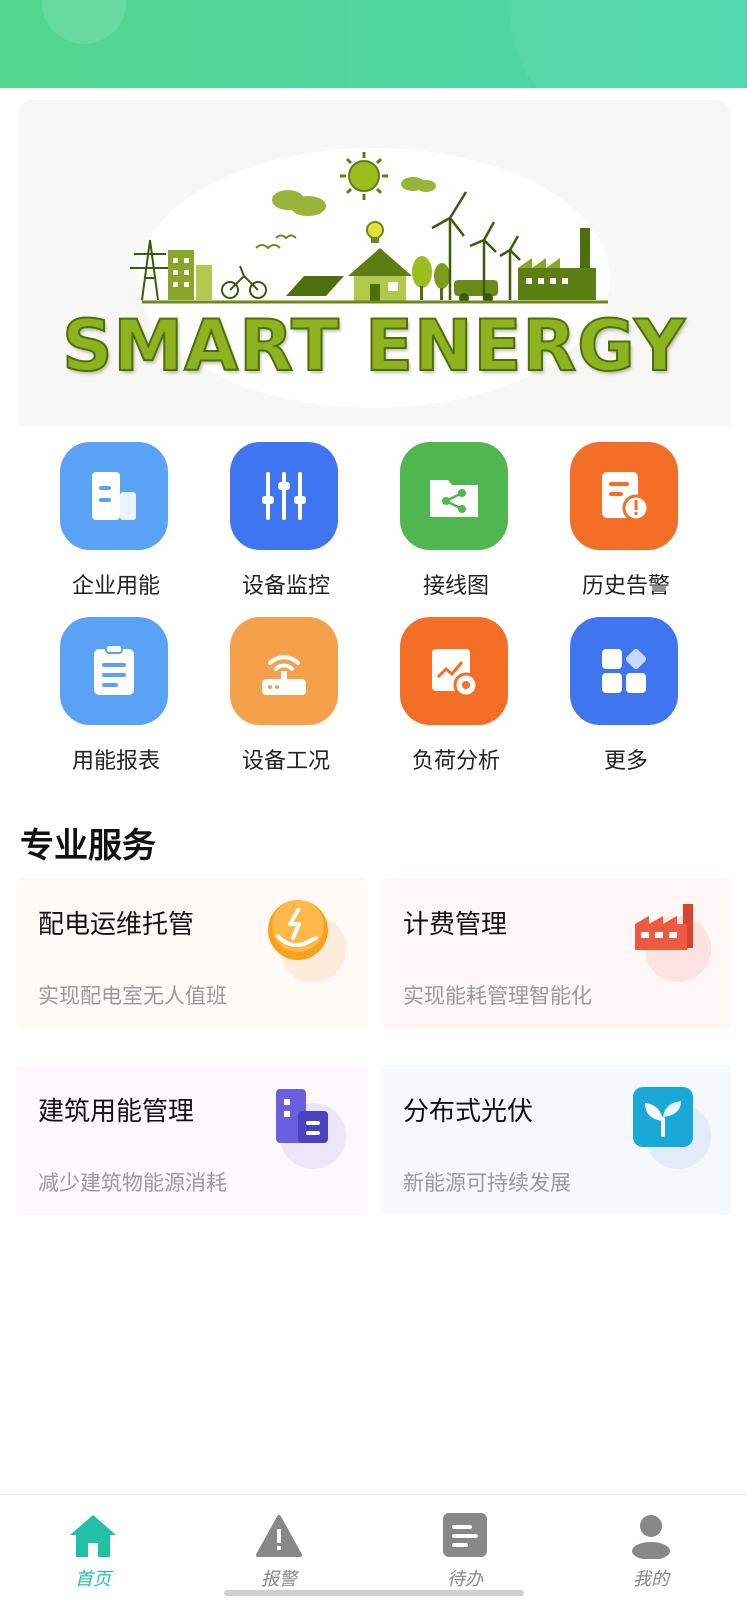 The width and height of the screenshot is (747, 1600). I want to click on tab-label: 我的, so click(651, 1579).